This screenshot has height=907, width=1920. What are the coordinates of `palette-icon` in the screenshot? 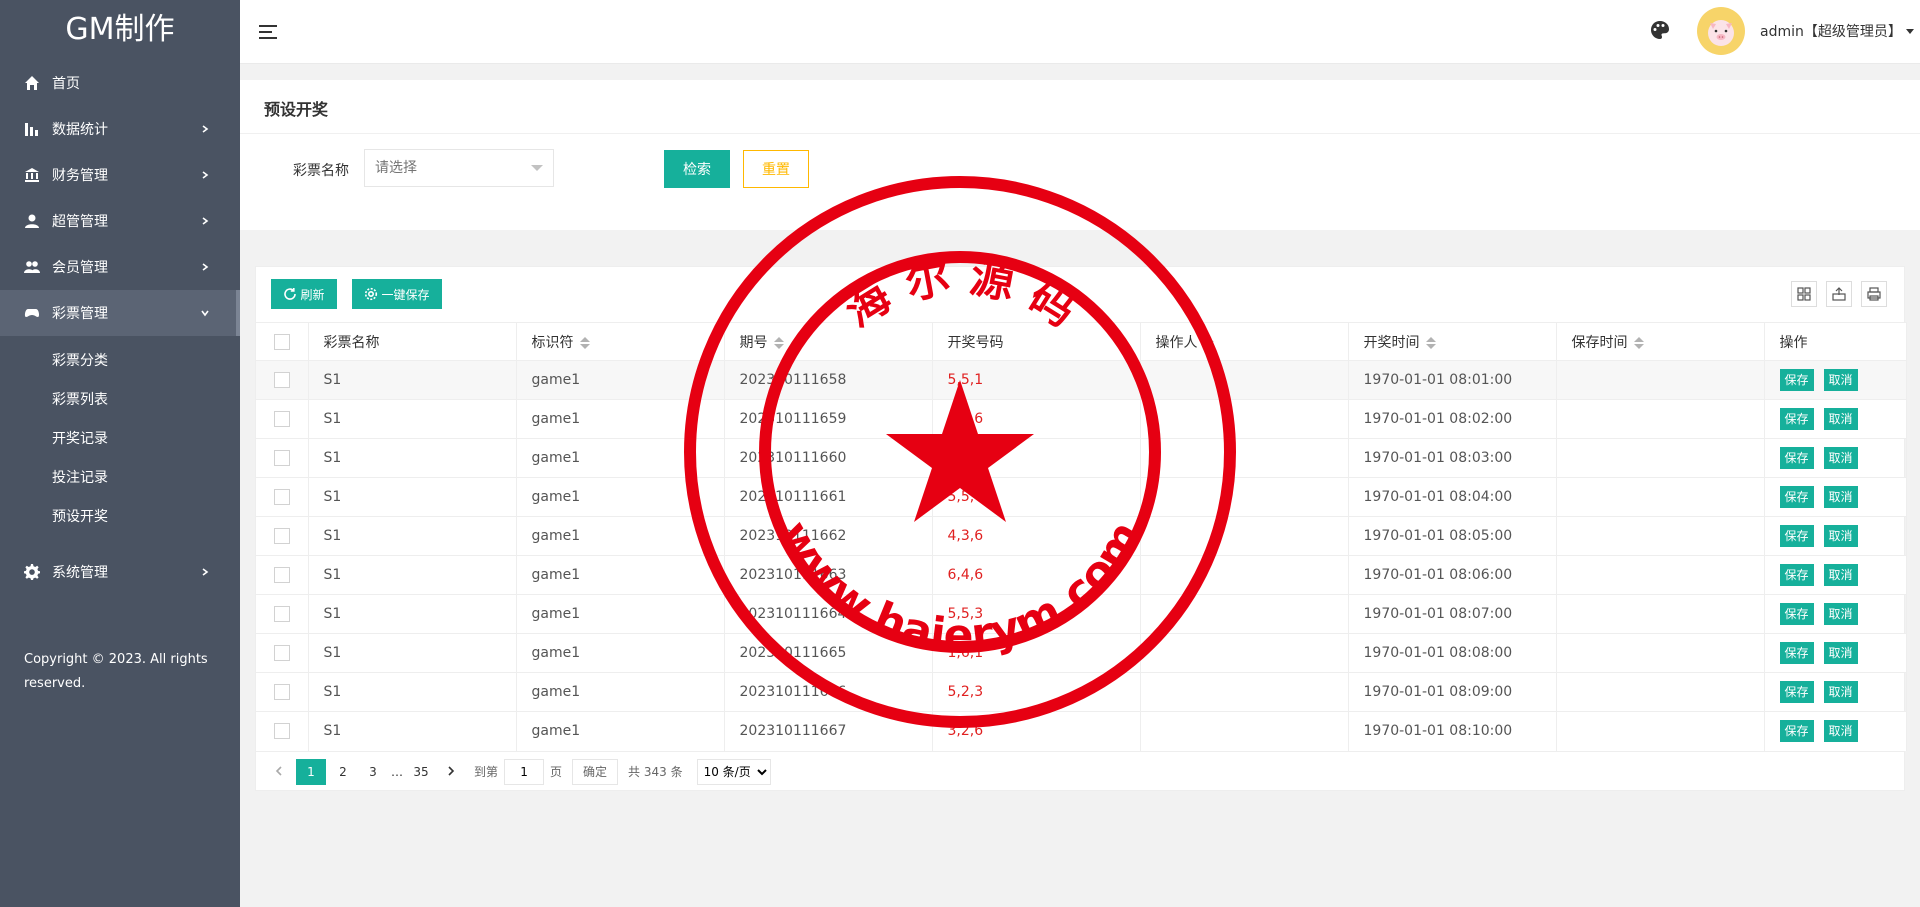 It's located at (1661, 31).